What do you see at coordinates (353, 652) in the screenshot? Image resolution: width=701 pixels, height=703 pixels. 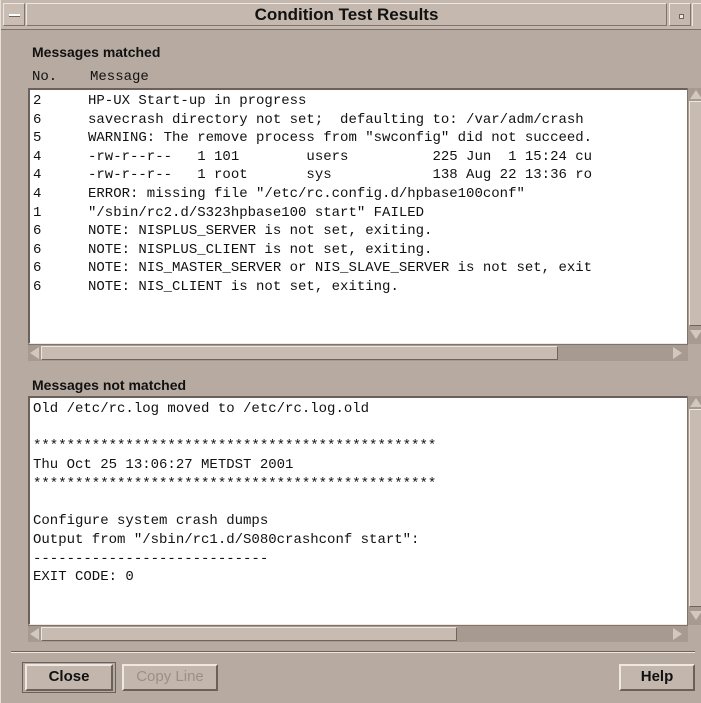 I see `button-area-separator` at bounding box center [353, 652].